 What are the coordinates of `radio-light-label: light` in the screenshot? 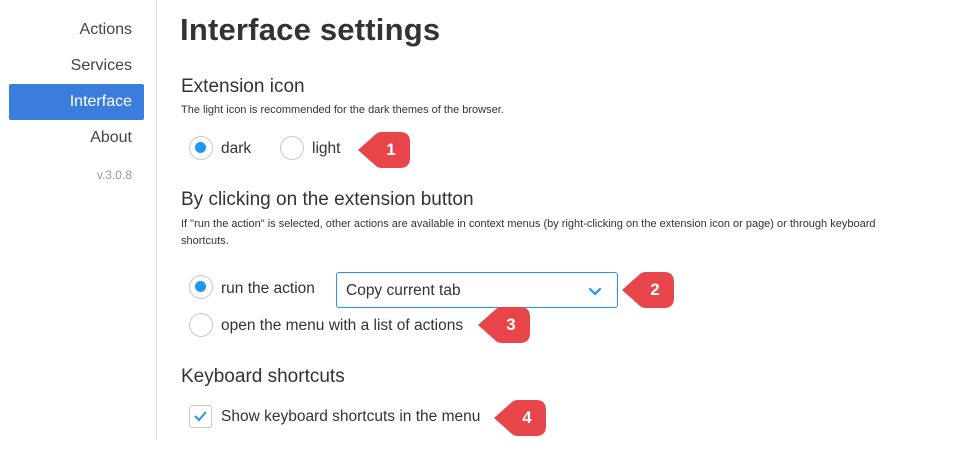 It's located at (326, 149).